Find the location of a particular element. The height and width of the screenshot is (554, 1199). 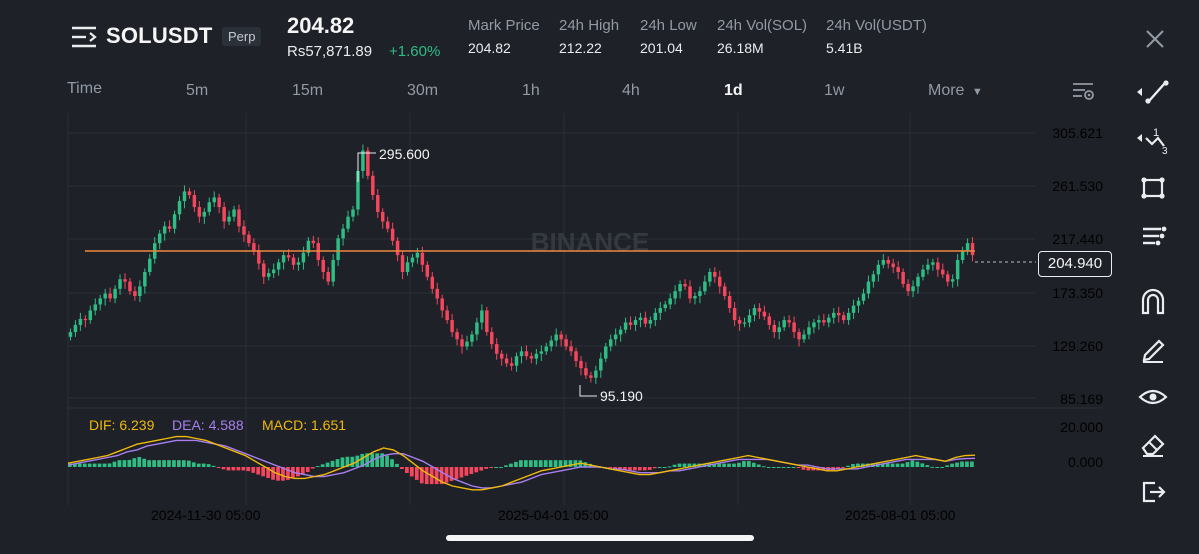

rectangle-tool is located at coordinates (1153, 188).